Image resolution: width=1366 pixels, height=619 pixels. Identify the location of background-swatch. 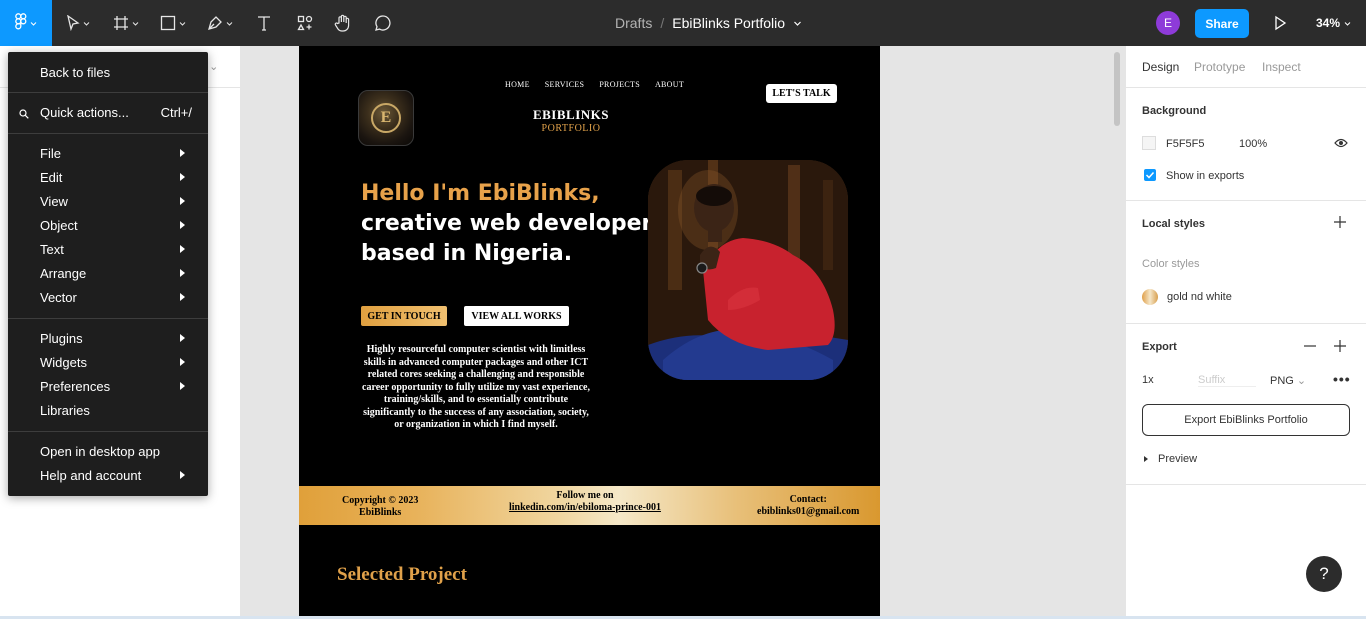
(1149, 143).